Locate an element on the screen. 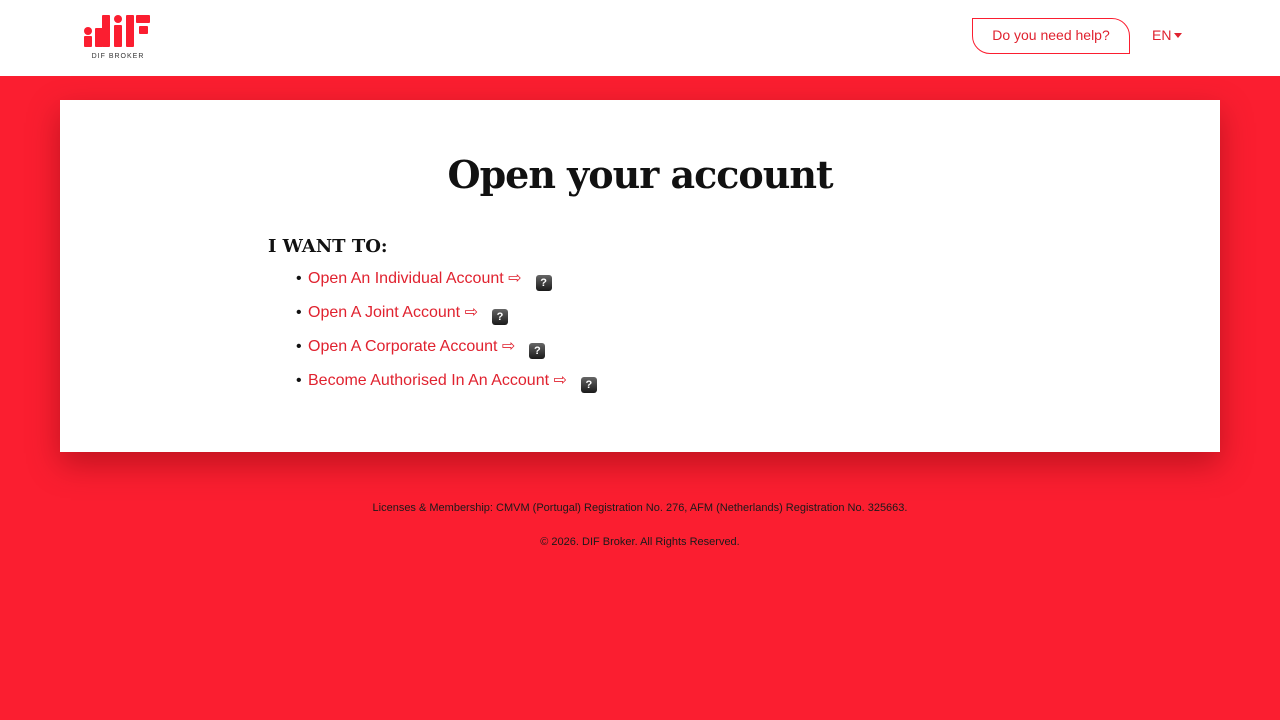 The height and width of the screenshot is (720, 1280). open-individual-account-link: Open An Individual Account ⇨ is located at coordinates (415, 278).